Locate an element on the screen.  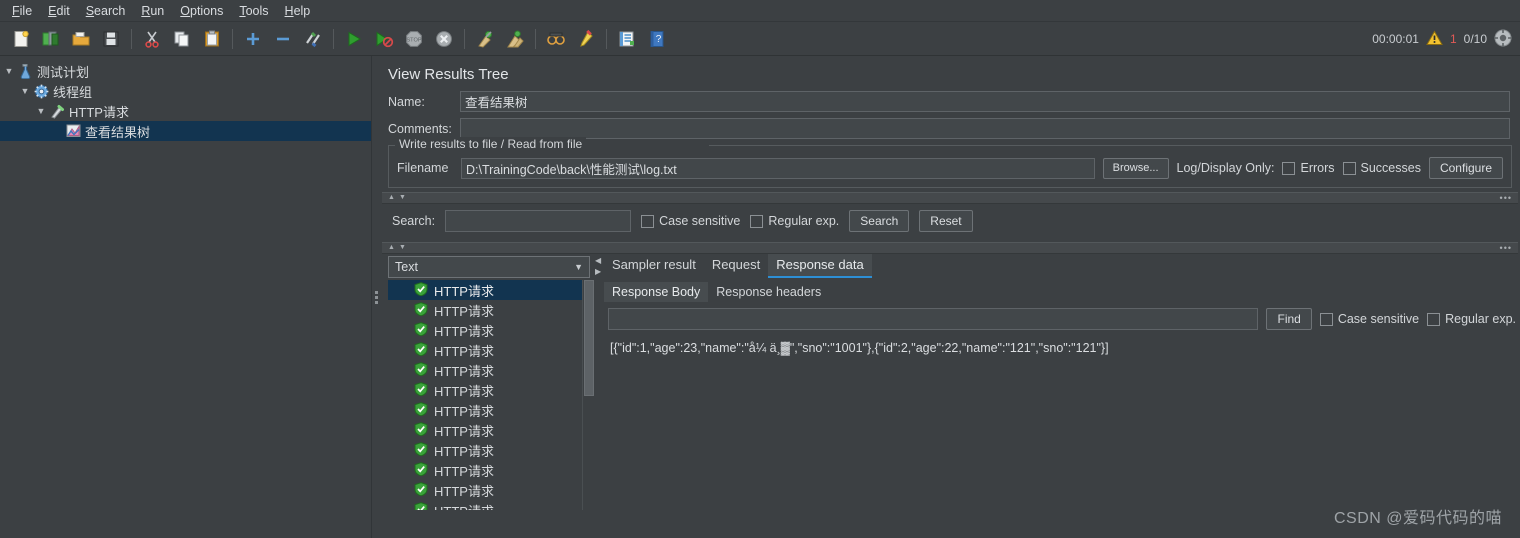
arrow-up-icon: ▲ is located at coordinates (391, 197).